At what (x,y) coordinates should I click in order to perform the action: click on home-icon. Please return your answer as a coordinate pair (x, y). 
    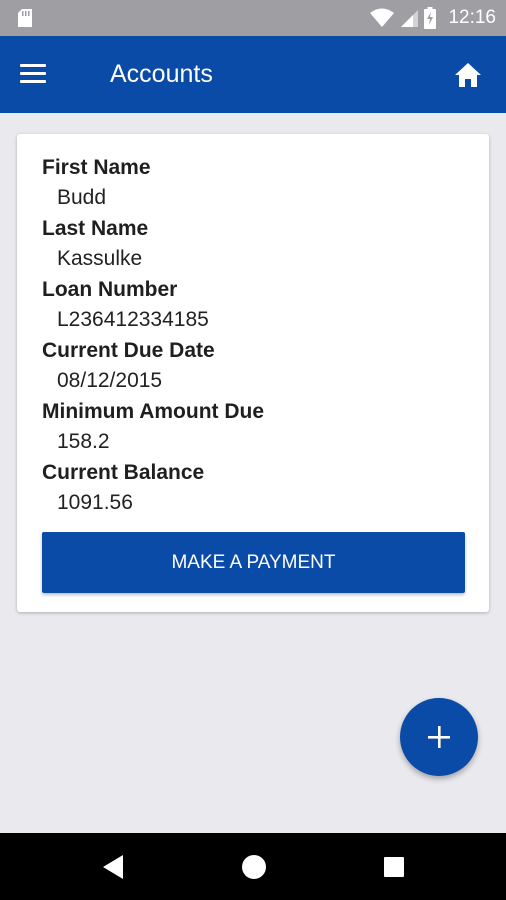
    Looking at the image, I should click on (468, 75).